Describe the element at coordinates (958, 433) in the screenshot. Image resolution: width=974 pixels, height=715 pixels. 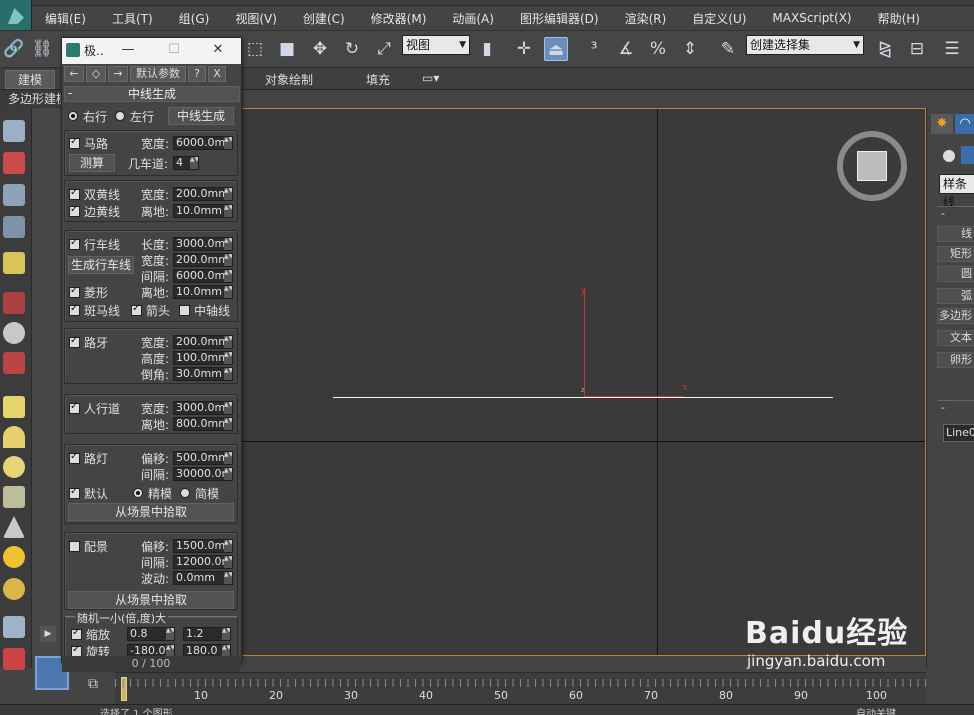
I see `object-name-field: Line001` at that location.